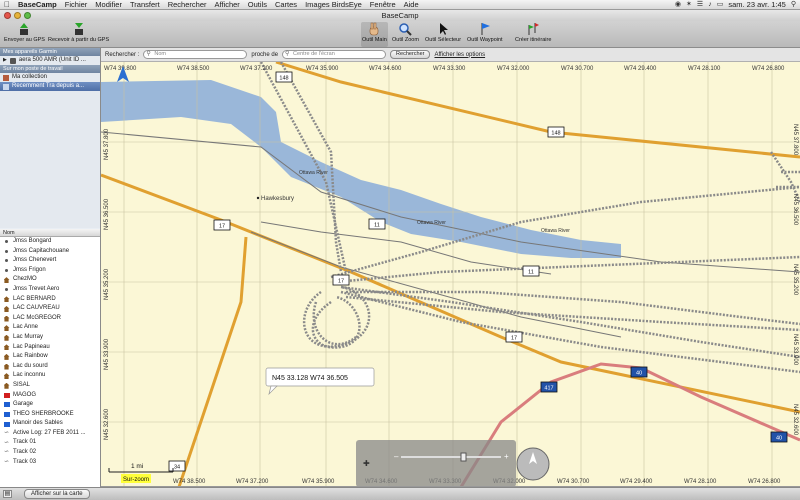 Image resolution: width=800 pixels, height=500 pixels. Describe the element at coordinates (256, 69) in the screenshot. I see `map-top-longitude-label: W74 37.200` at that location.